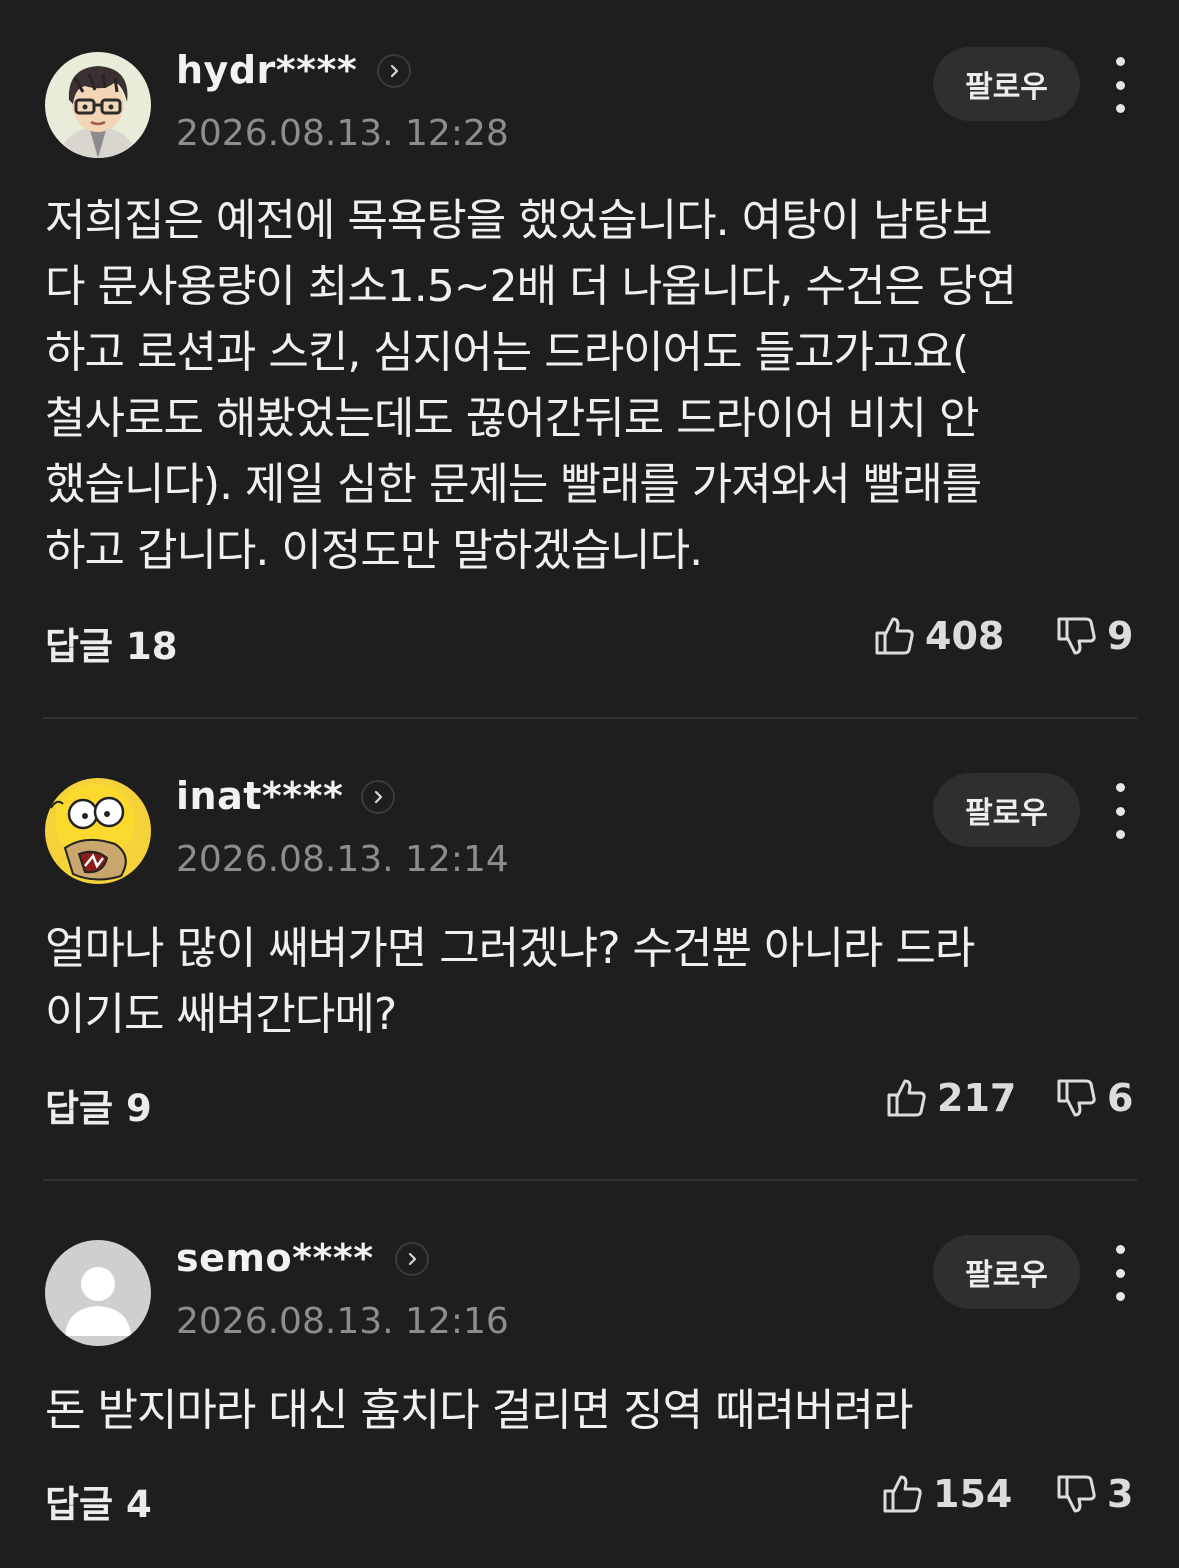 This screenshot has width=1179, height=1568. Describe the element at coordinates (342, 1321) in the screenshot. I see `timestamp: 2026.08.13. 12:16` at that location.